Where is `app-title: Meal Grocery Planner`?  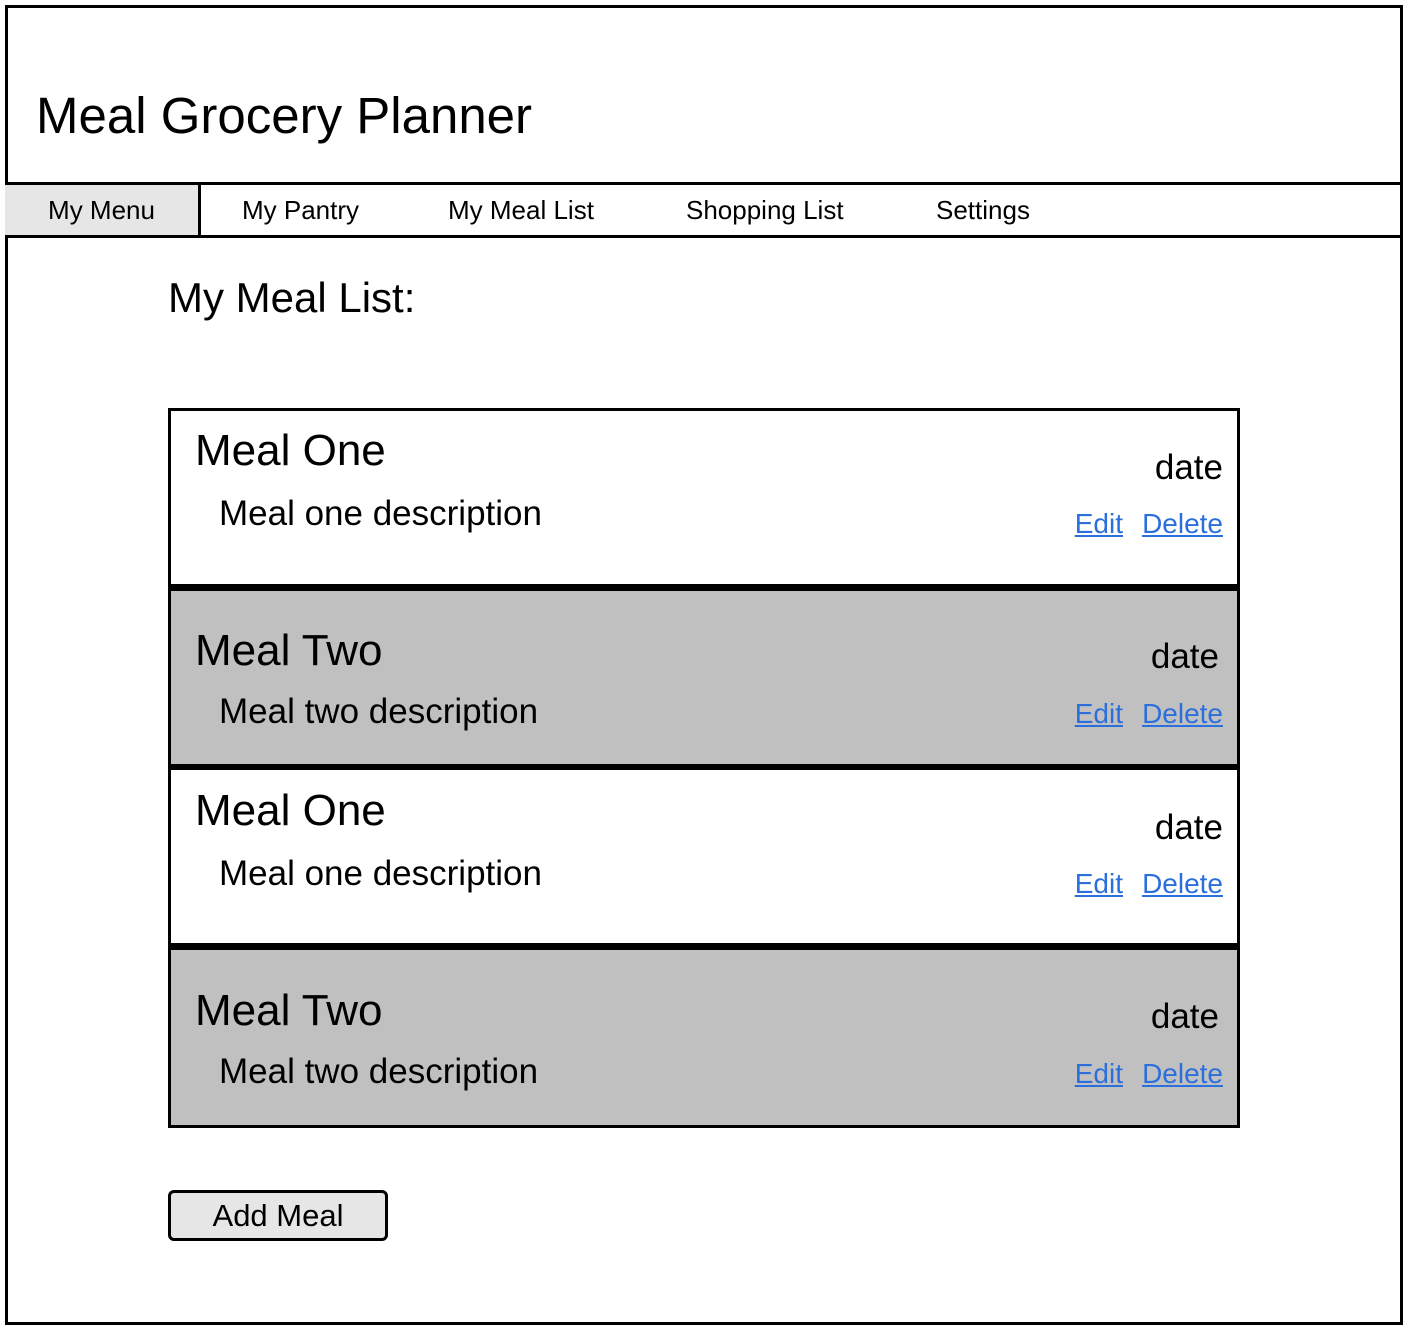 app-title: Meal Grocery Planner is located at coordinates (284, 115).